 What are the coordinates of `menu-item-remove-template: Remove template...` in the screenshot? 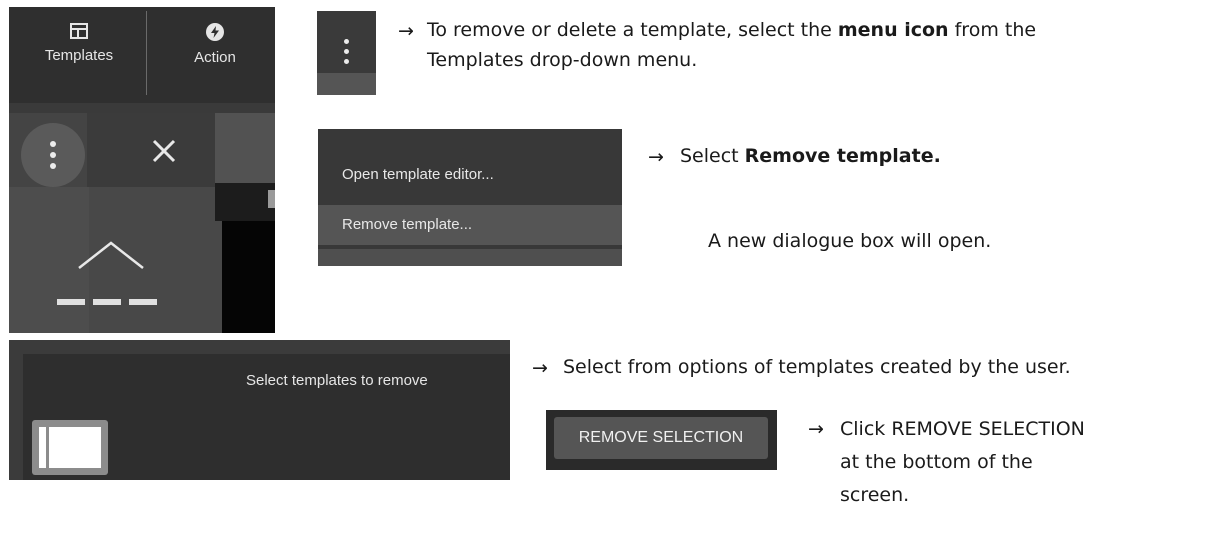 It's located at (470, 225).